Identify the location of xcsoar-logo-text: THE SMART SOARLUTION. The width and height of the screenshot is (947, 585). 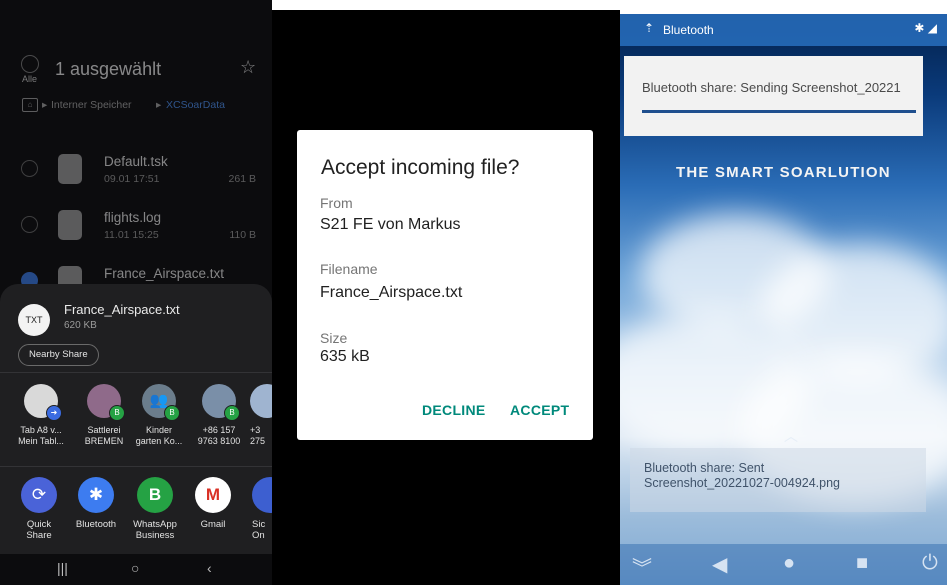
(783, 172).